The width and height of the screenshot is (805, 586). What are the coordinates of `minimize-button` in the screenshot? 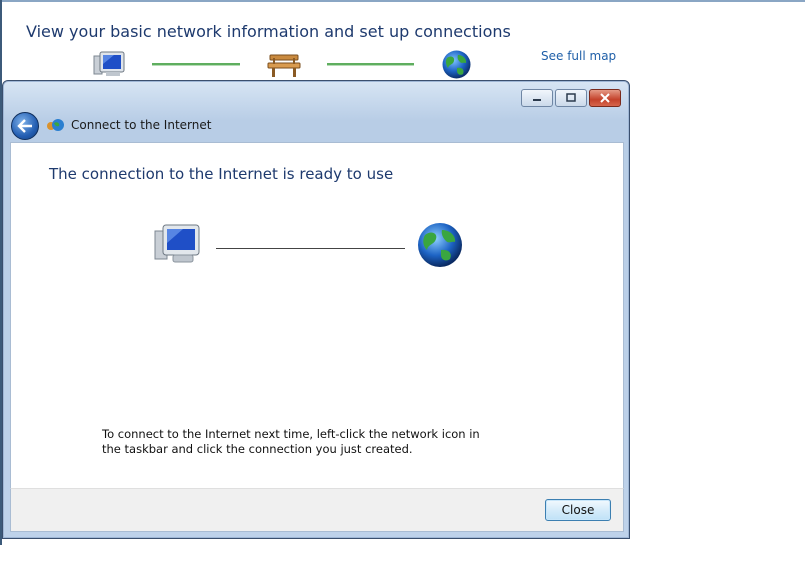 It's located at (537, 98).